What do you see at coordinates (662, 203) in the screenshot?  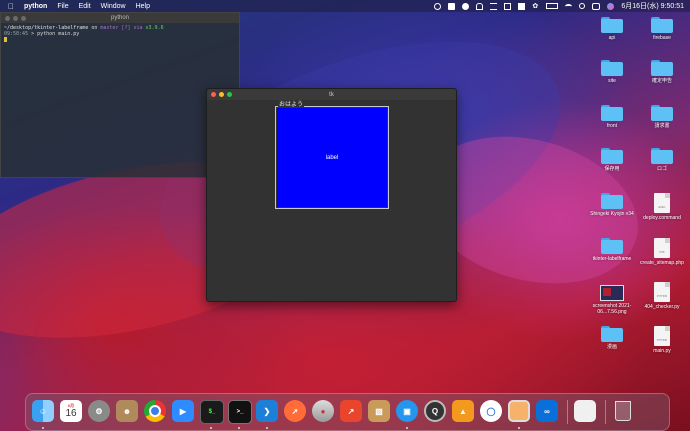 I see `document-icon: EXEC` at bounding box center [662, 203].